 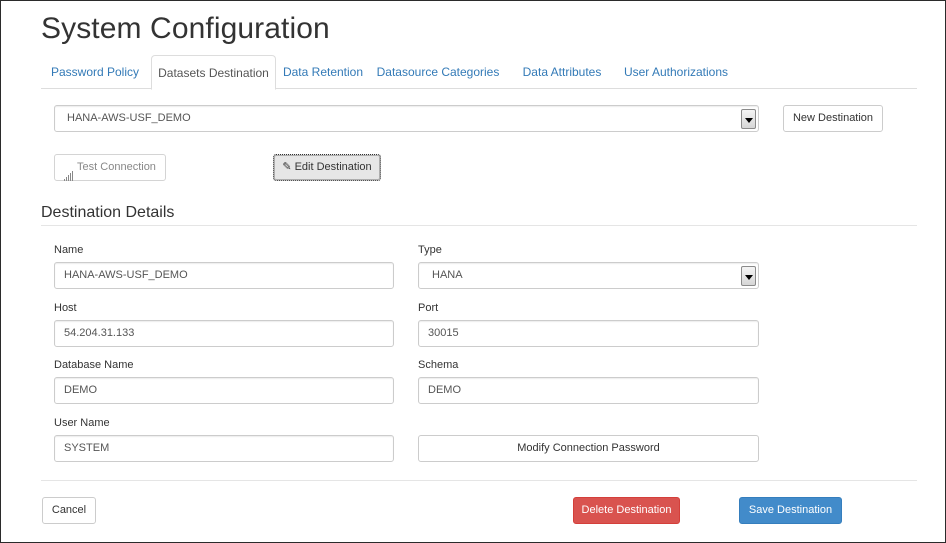 I want to click on new-destination-label: New Destination, so click(x=833, y=118).